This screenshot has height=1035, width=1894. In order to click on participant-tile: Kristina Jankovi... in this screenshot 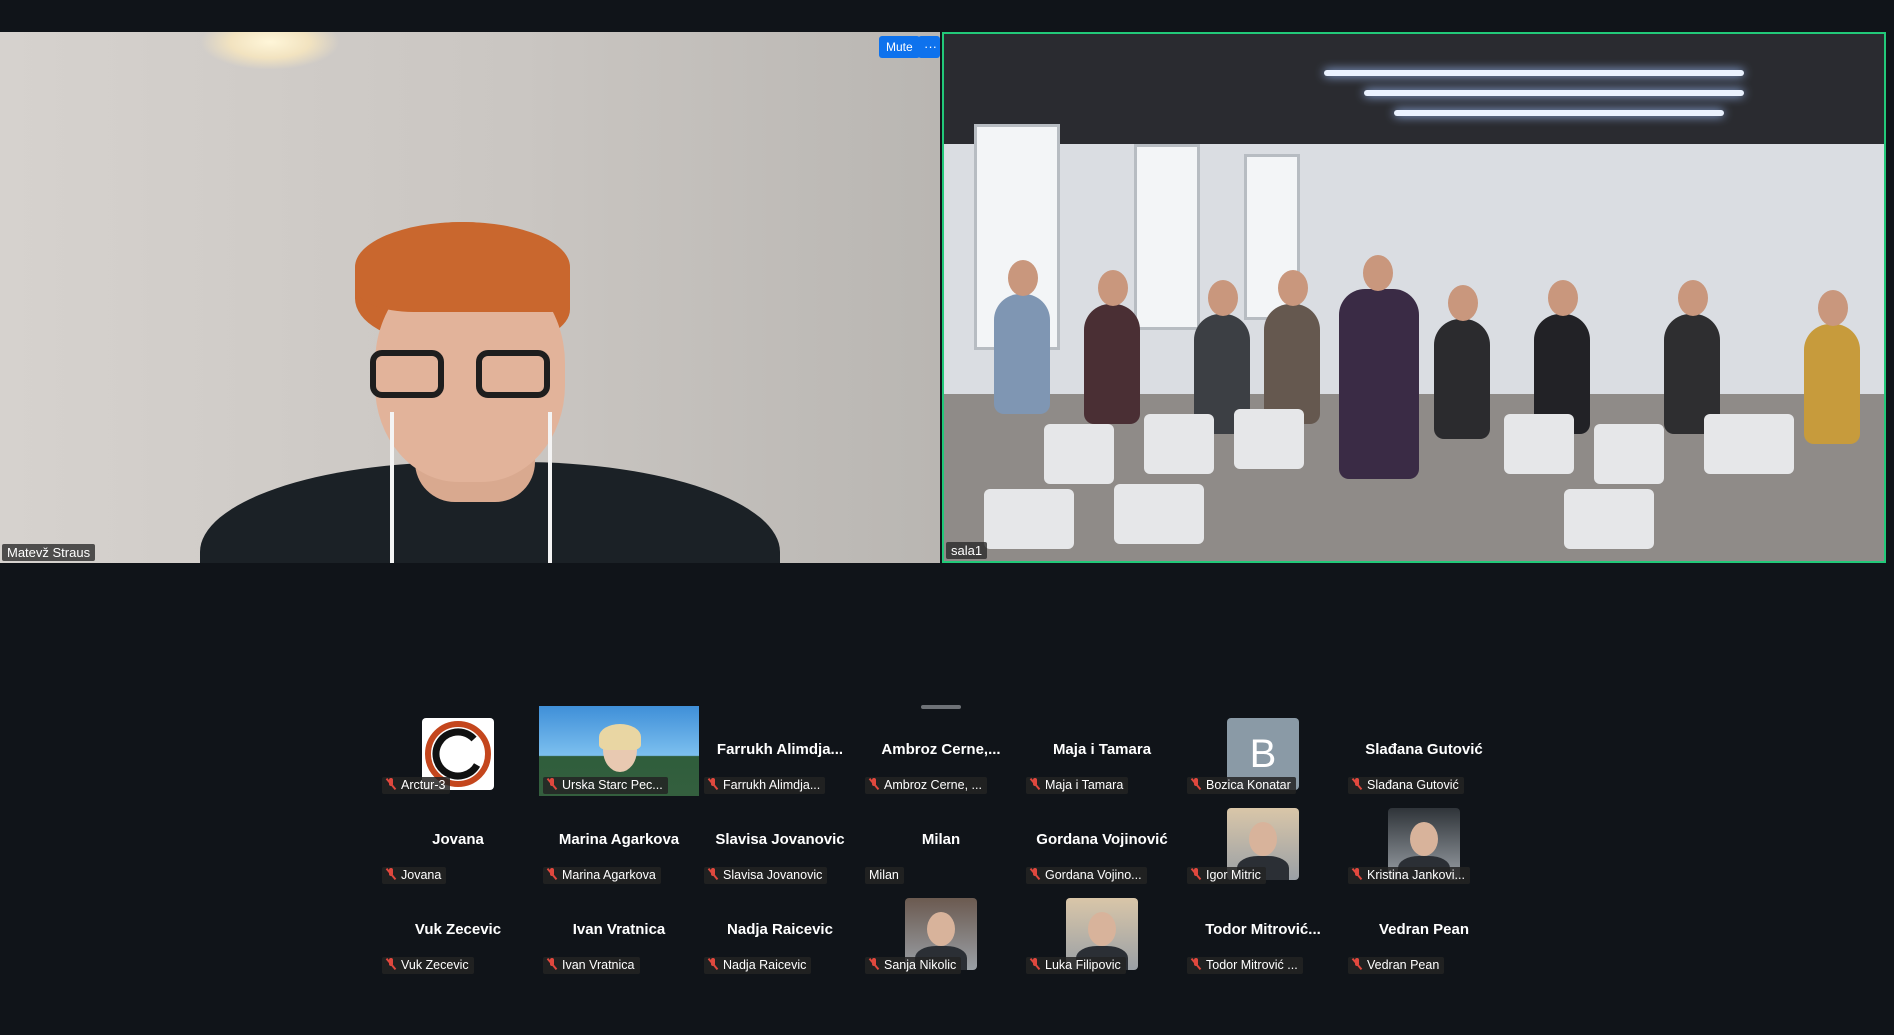, I will do `click(1424, 841)`.